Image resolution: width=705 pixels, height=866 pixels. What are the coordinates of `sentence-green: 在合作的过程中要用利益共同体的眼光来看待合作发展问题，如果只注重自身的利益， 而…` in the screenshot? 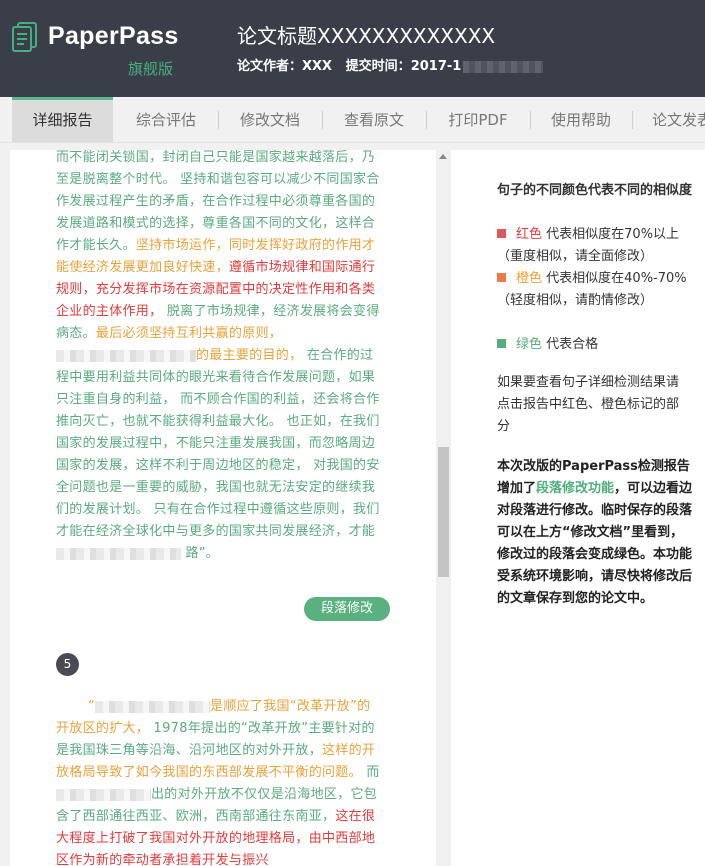 It's located at (218, 443).